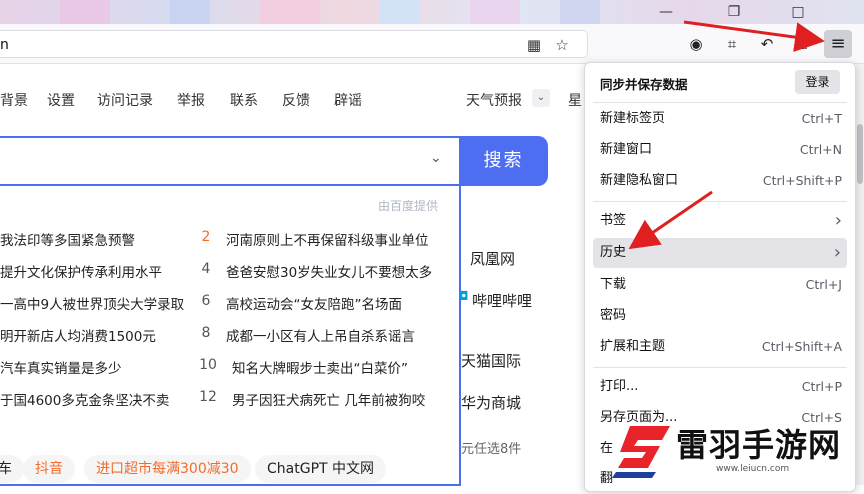 This screenshot has height=494, width=864. I want to click on screenshot-icon: ⌗, so click(732, 44).